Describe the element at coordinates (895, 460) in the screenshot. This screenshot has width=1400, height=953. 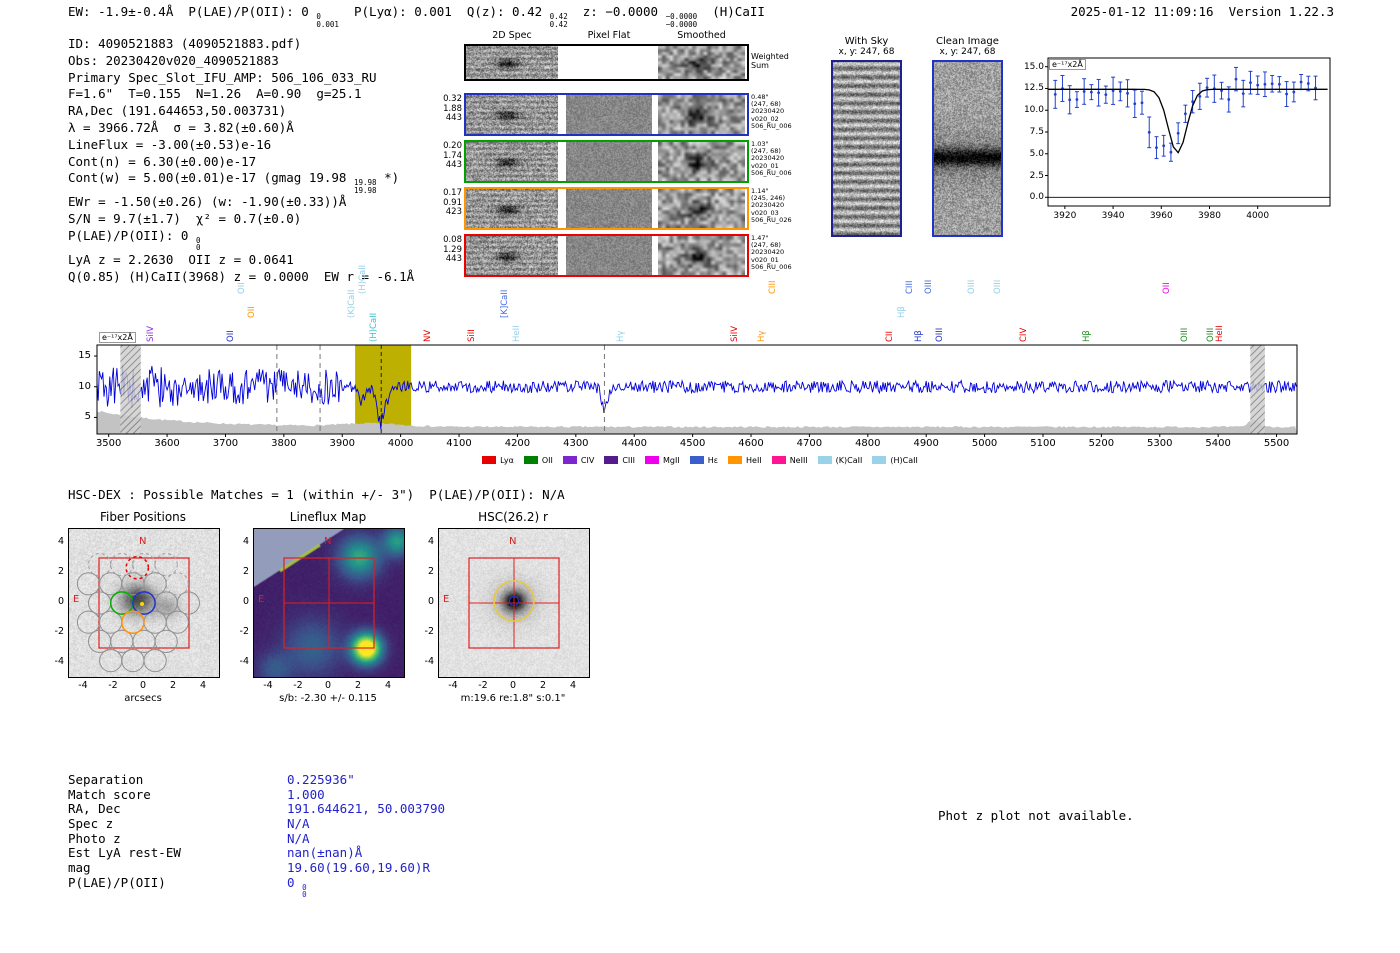
I see `legend-item: (H)CaII` at that location.